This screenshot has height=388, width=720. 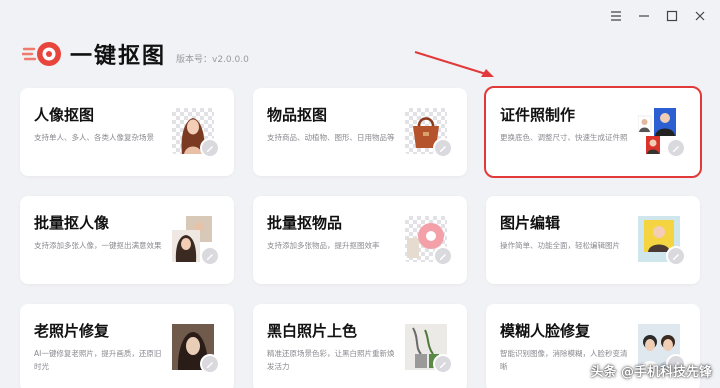 What do you see at coordinates (118, 56) in the screenshot?
I see `app-title: 一键抠图` at bounding box center [118, 56].